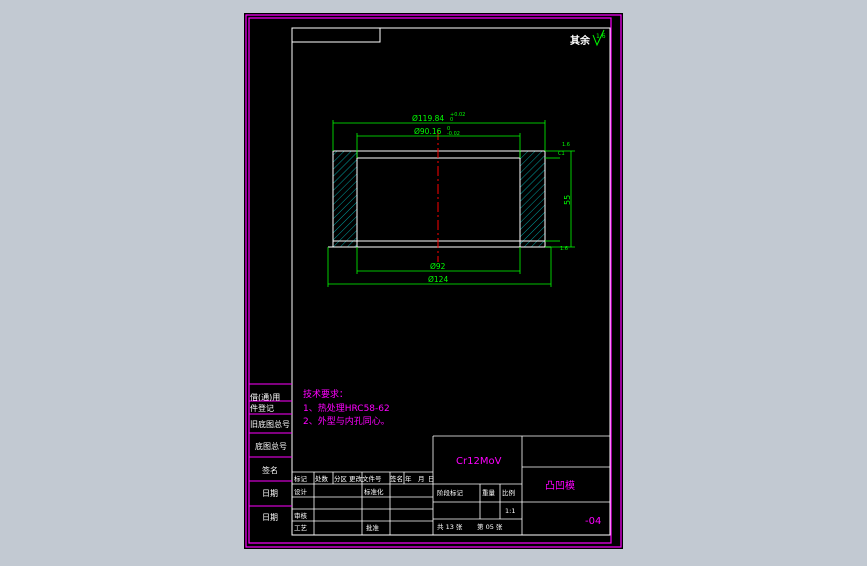  I want to click on dim-chamfer-top: C1, so click(561, 154).